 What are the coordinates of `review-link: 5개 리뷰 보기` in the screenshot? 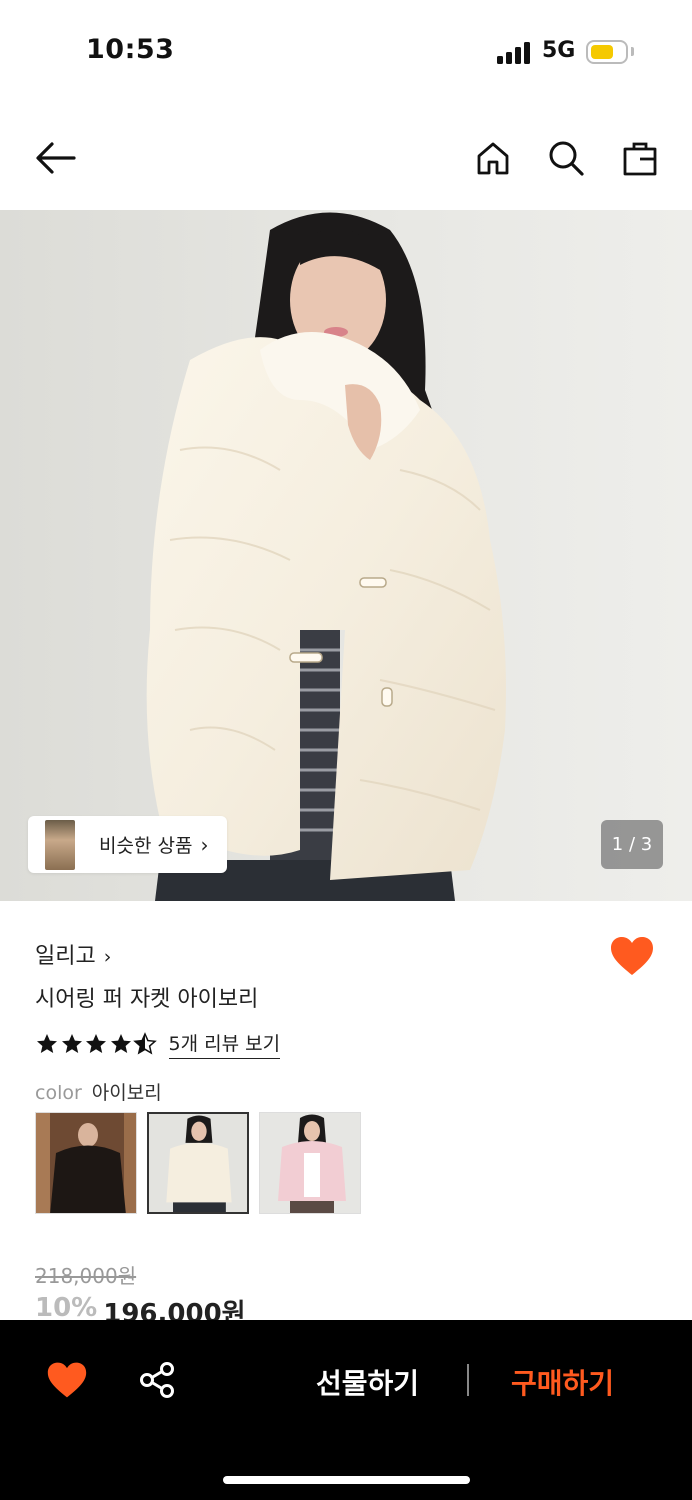 It's located at (224, 1044).